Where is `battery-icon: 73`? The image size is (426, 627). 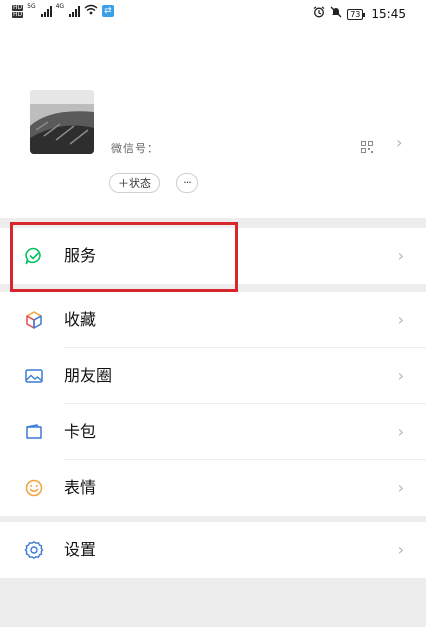
battery-icon: 73 is located at coordinates (356, 14).